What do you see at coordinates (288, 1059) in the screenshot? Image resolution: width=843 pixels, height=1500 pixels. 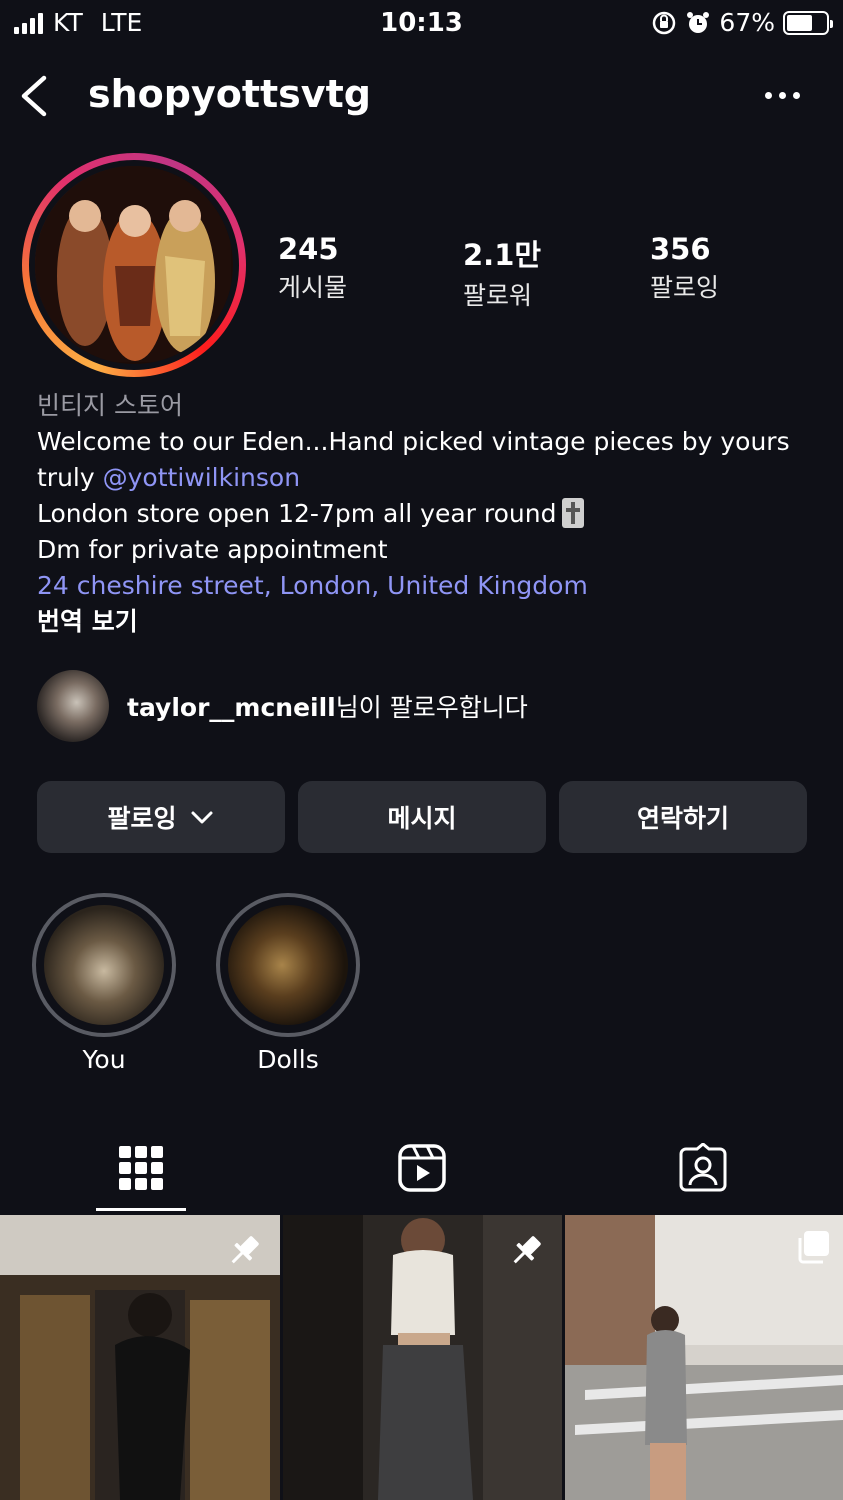 I see `highlight-label: Dolls` at bounding box center [288, 1059].